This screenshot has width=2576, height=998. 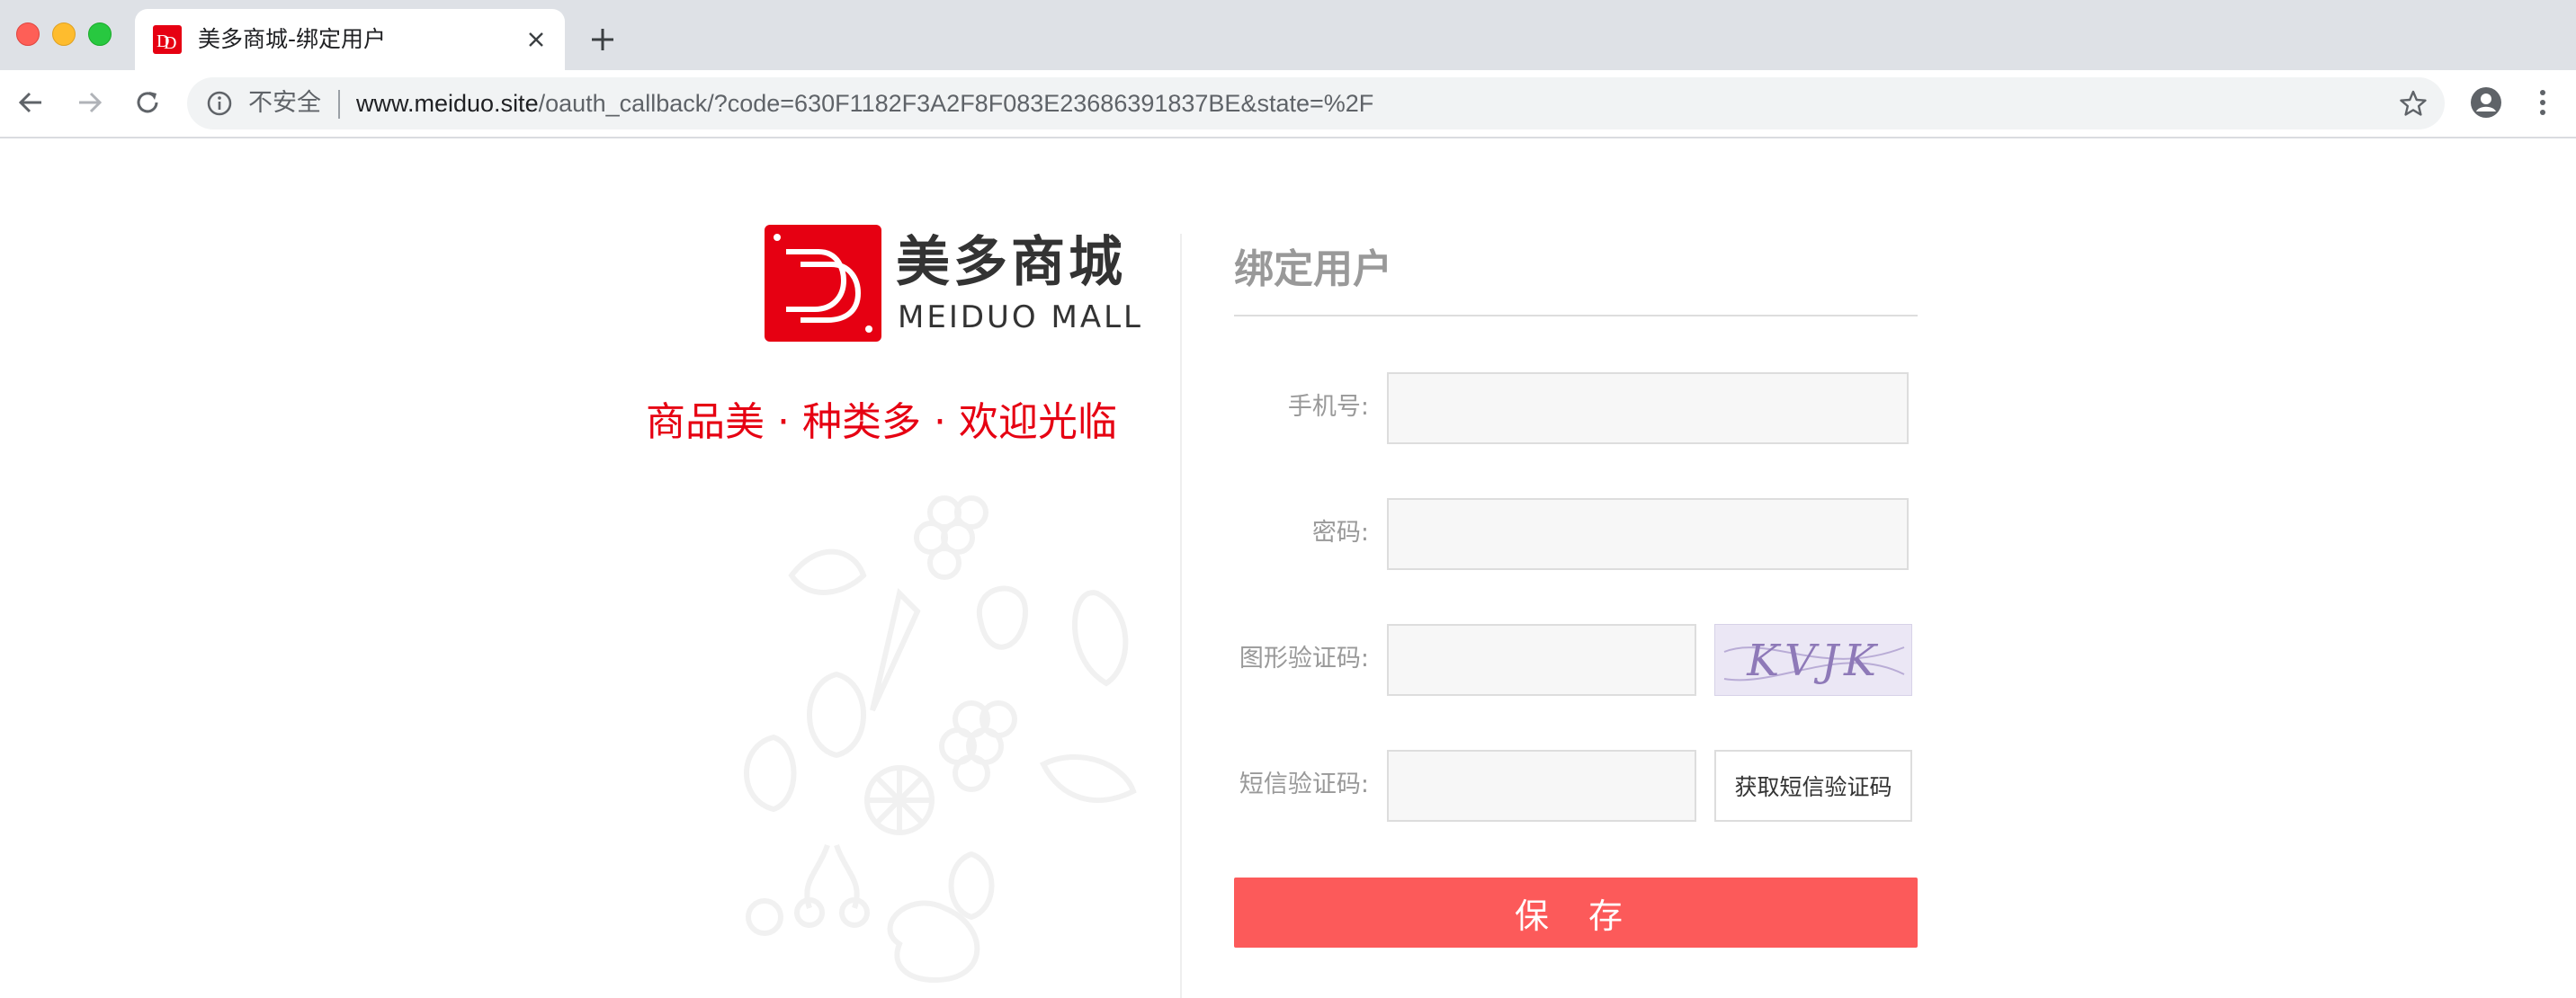 What do you see at coordinates (284, 103) in the screenshot?
I see `security-status: 不安全` at bounding box center [284, 103].